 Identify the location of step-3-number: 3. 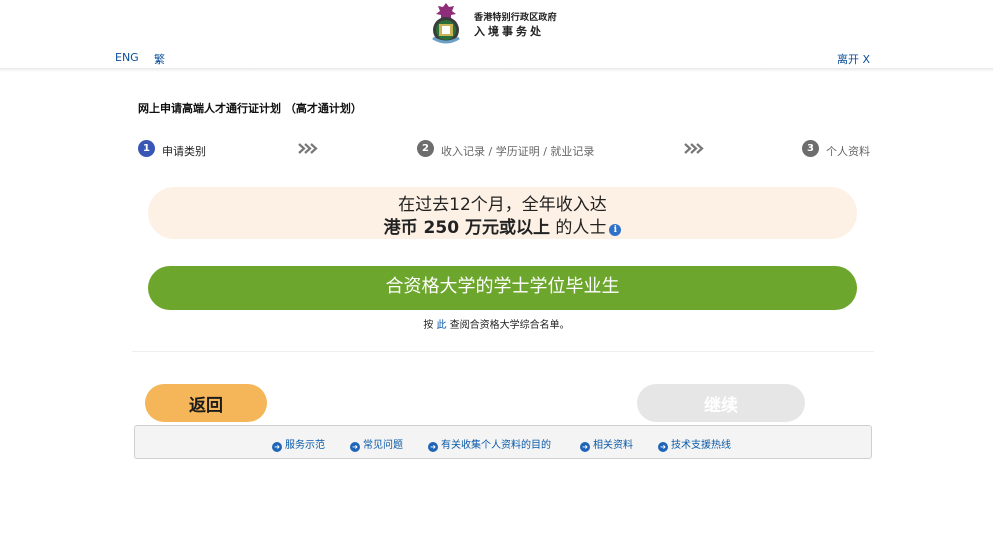
(810, 148).